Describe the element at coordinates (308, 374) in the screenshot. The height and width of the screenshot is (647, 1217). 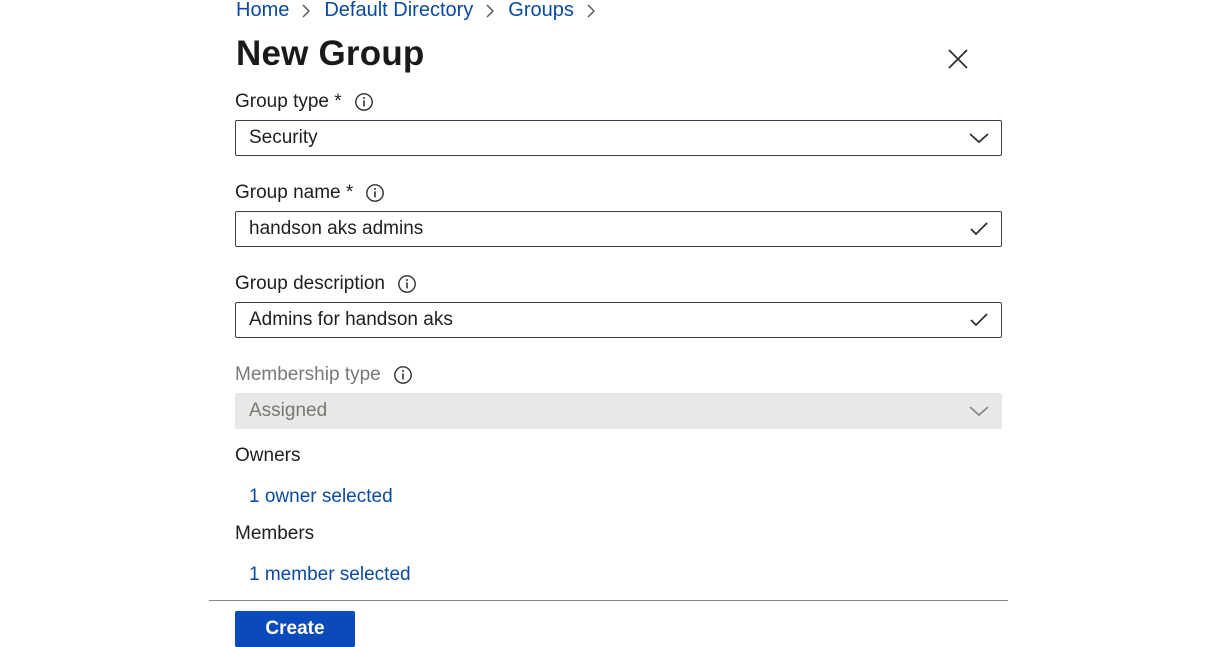
I see `membership-type-label-text: Membership type` at that location.